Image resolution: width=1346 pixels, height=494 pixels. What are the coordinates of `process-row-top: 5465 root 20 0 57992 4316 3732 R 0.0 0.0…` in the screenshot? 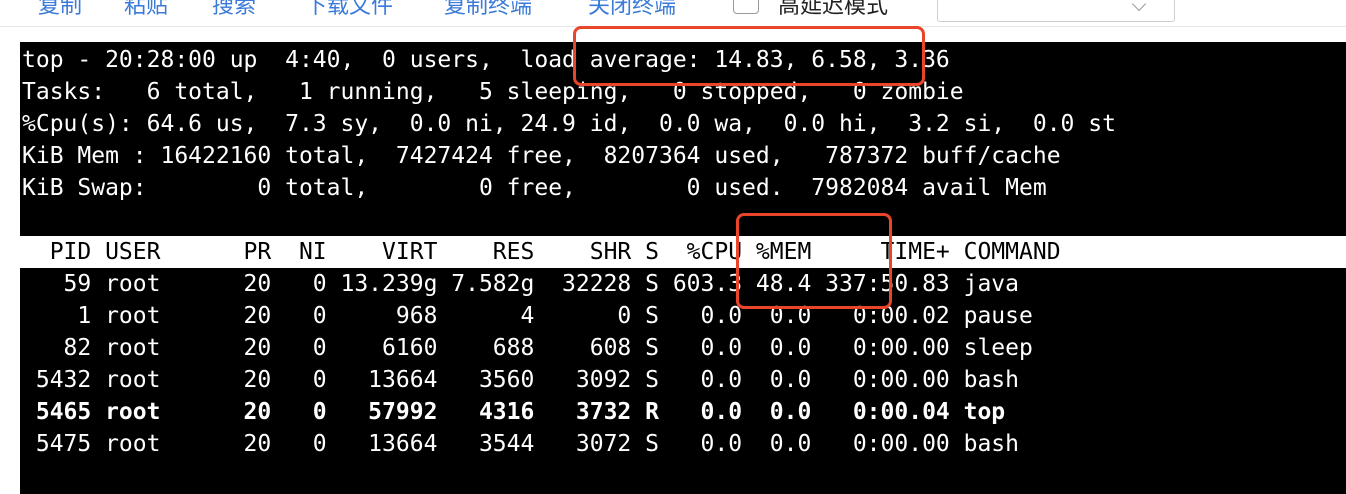 It's located at (514, 412).